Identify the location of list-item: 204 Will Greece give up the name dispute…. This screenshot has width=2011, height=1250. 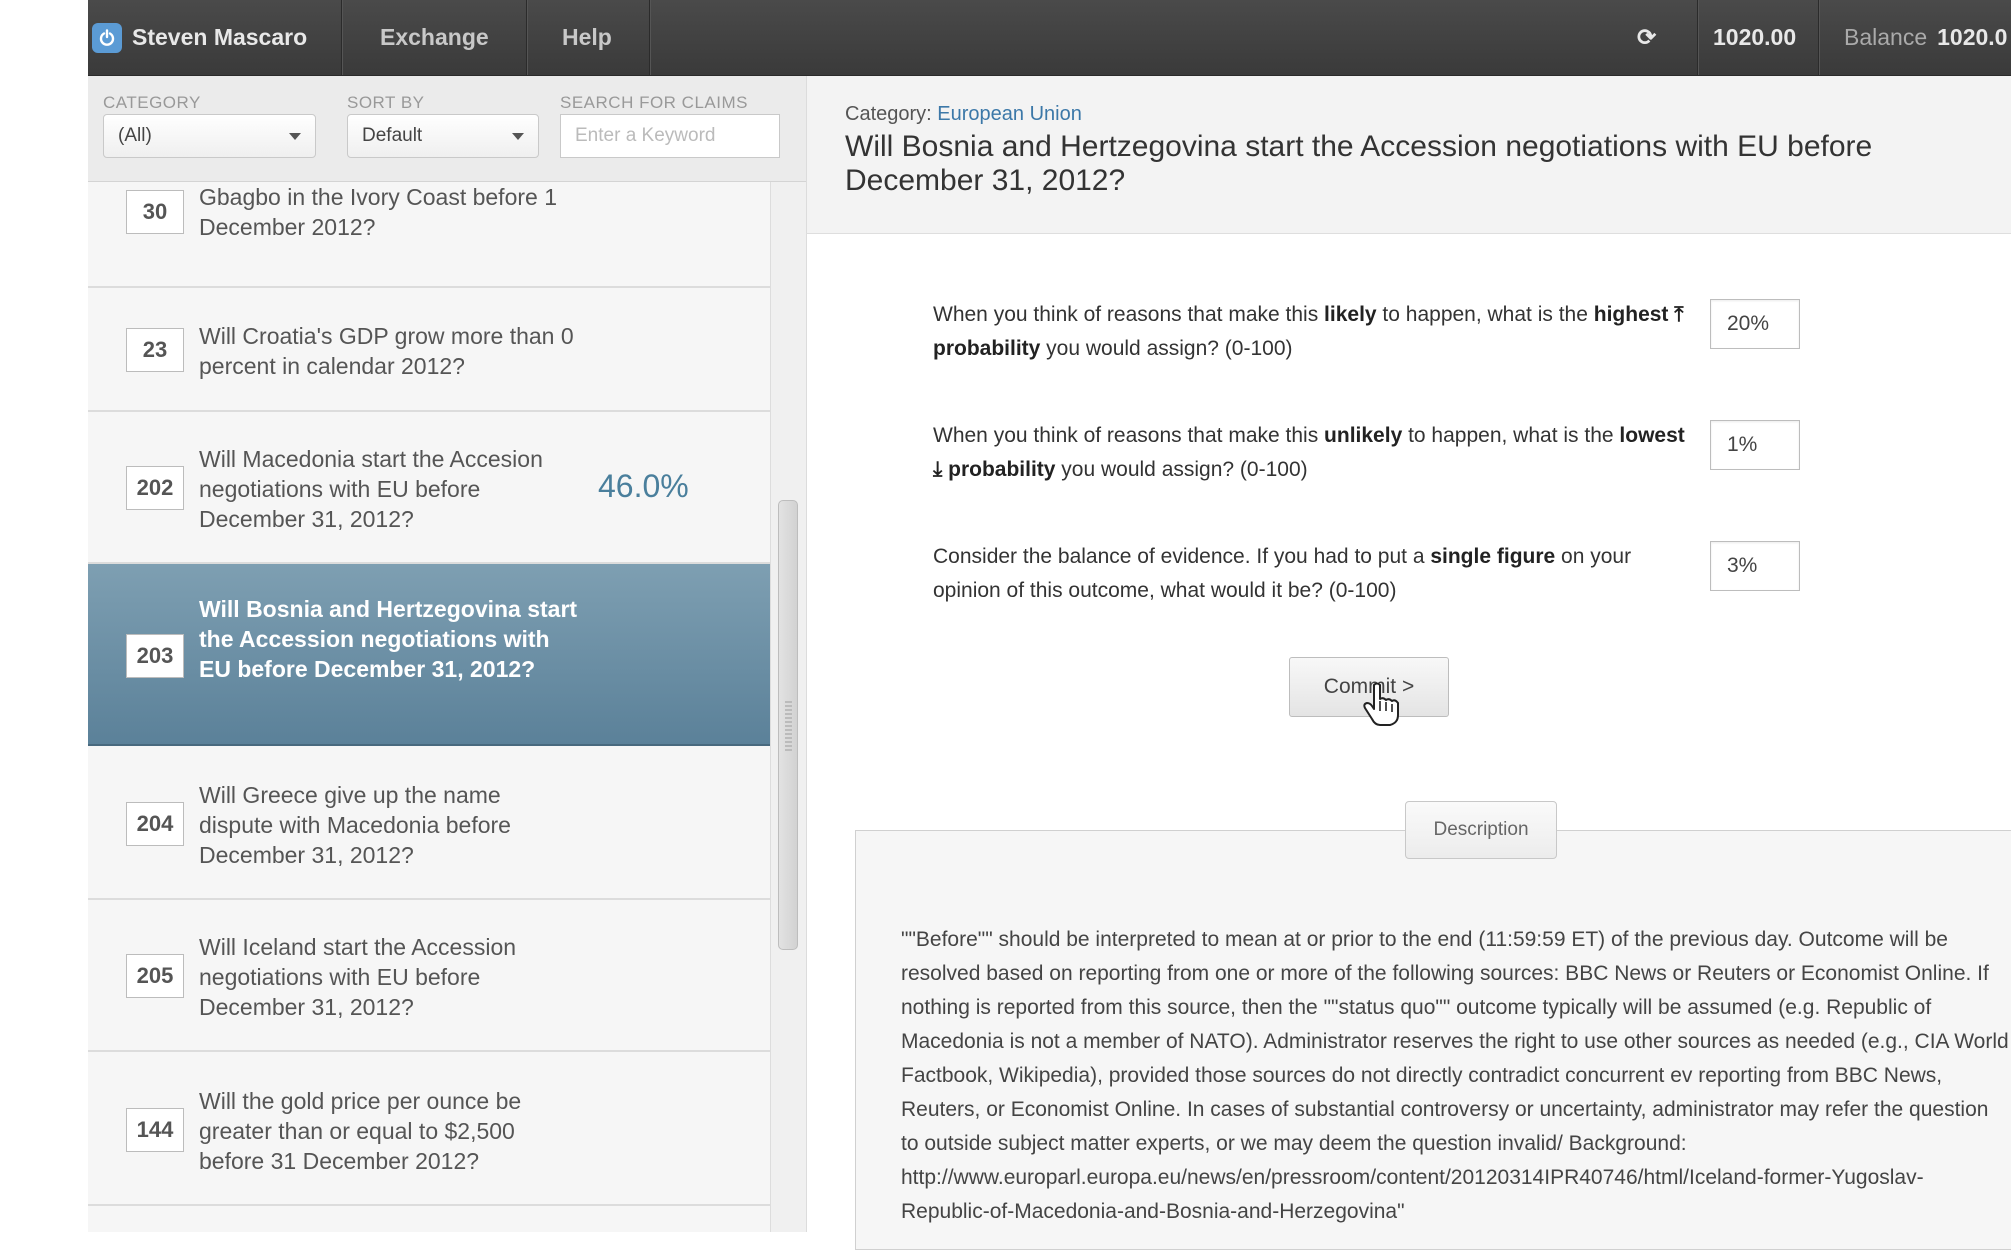
(429, 823).